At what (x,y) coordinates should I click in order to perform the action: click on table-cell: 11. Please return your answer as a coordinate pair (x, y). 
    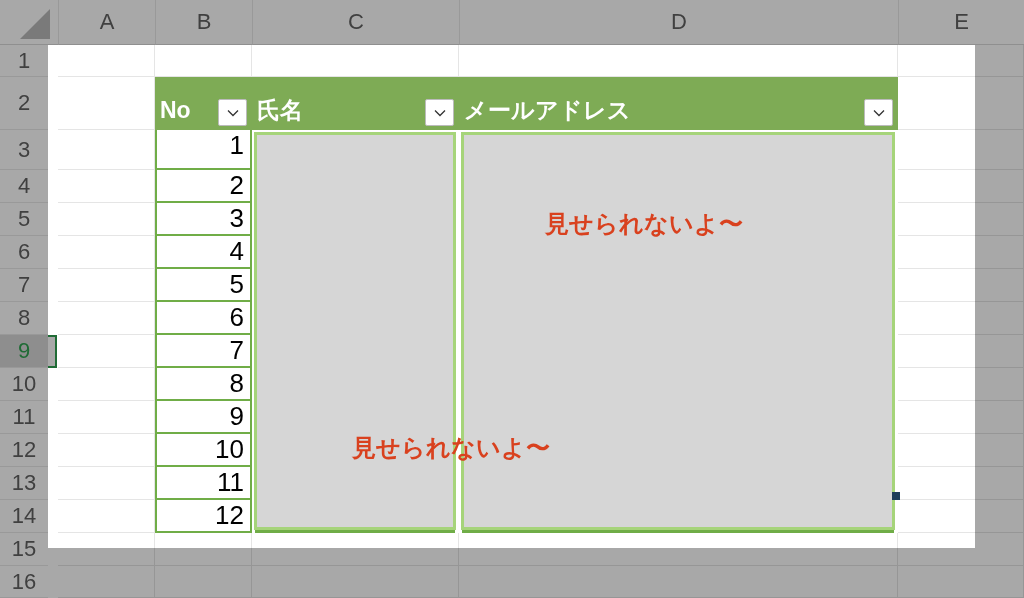
    Looking at the image, I should click on (203, 483).